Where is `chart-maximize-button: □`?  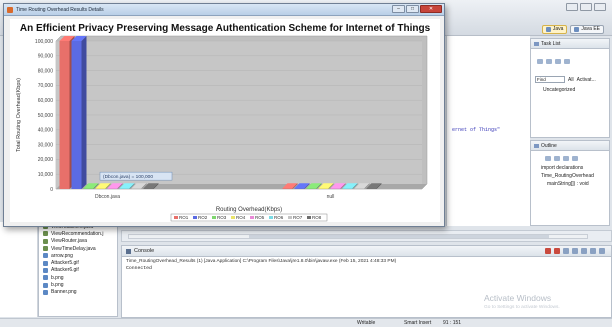 chart-maximize-button: □ is located at coordinates (412, 9).